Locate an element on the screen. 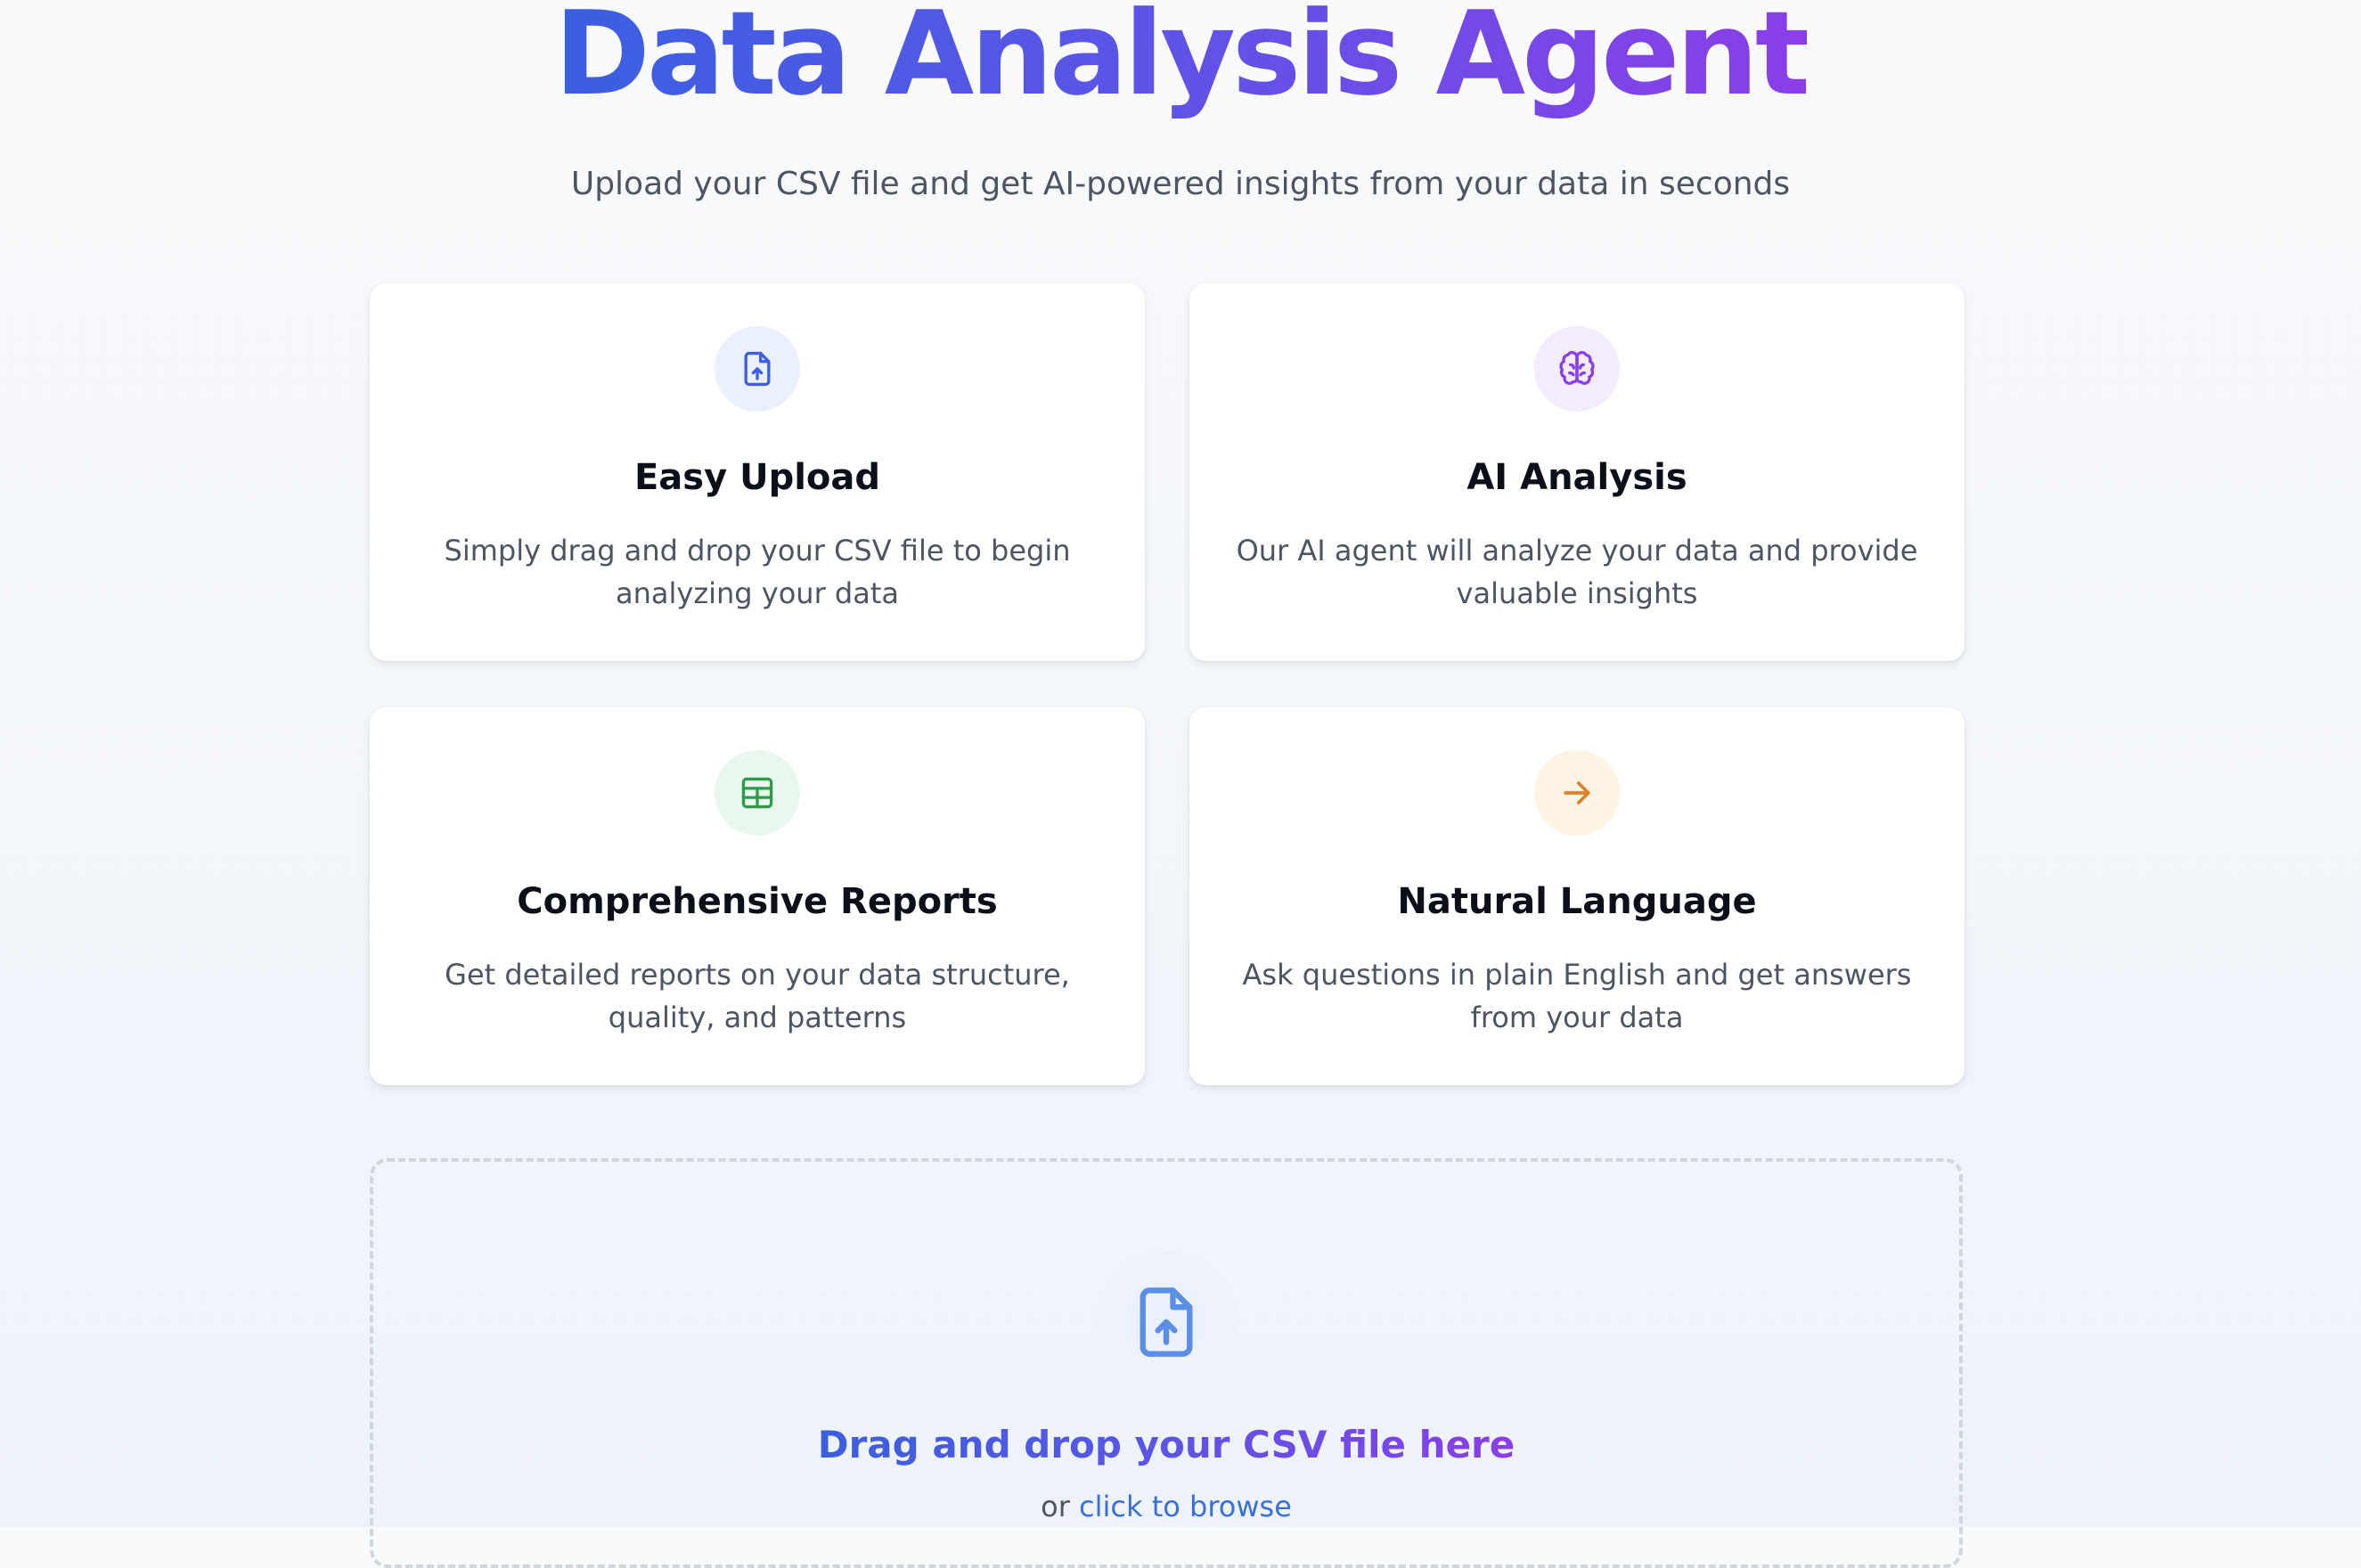  dropzone-title-text: Drag and drop your CSV file here is located at coordinates (1166, 1444).